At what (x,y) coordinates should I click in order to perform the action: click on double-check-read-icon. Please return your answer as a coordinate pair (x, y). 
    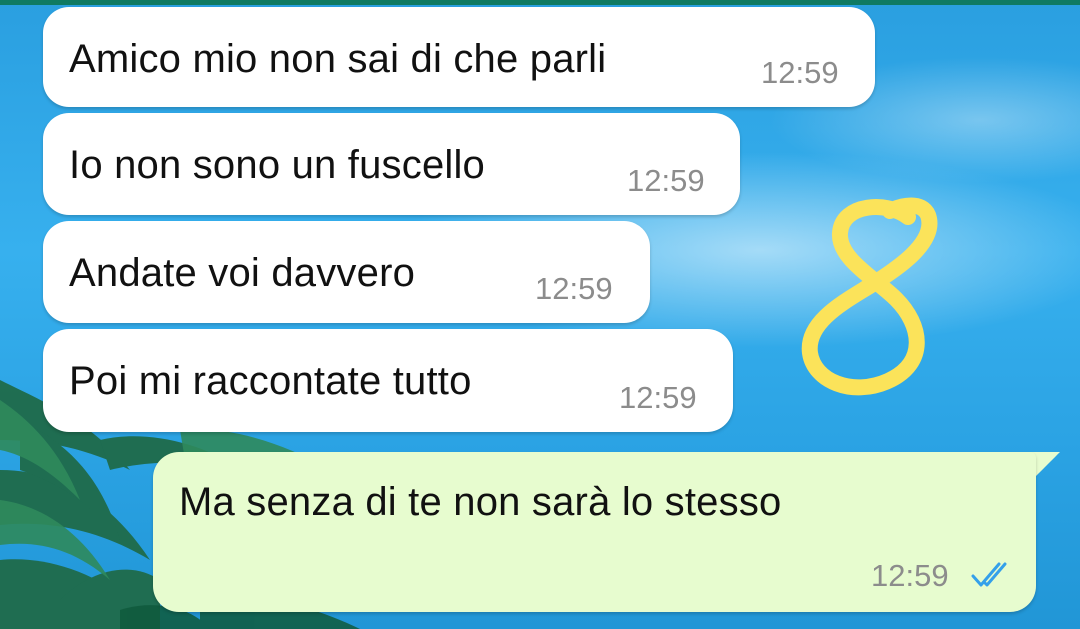
    Looking at the image, I should click on (989, 574).